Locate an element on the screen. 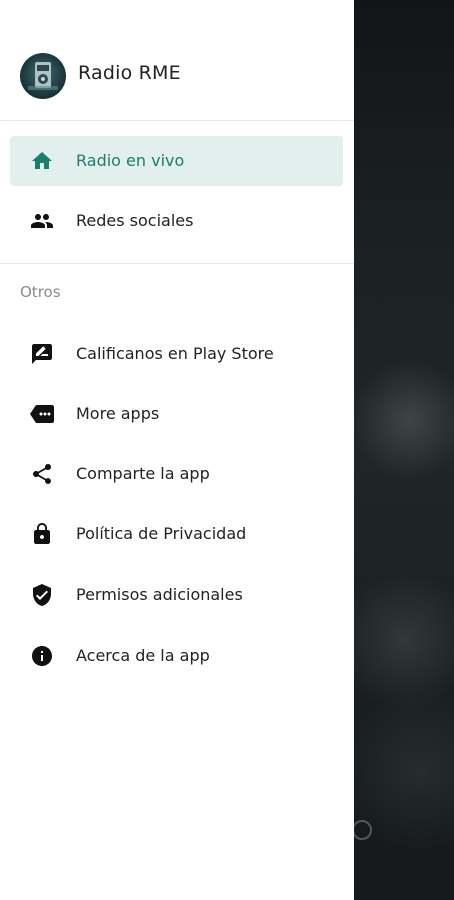  nav-item-label: Redes sociales is located at coordinates (135, 220).